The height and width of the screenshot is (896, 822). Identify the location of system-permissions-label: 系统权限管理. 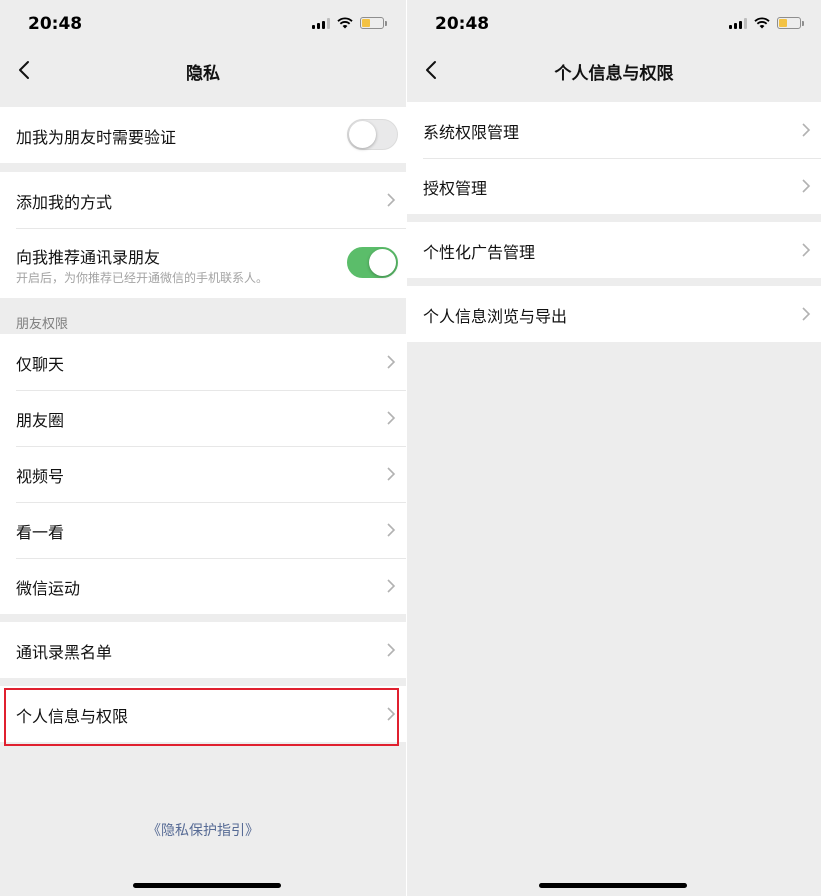
(471, 132).